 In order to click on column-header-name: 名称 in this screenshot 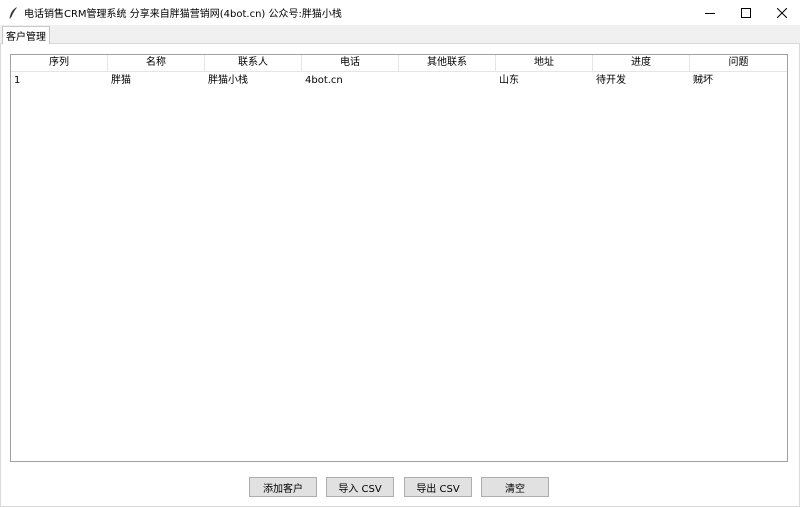, I will do `click(156, 63)`.